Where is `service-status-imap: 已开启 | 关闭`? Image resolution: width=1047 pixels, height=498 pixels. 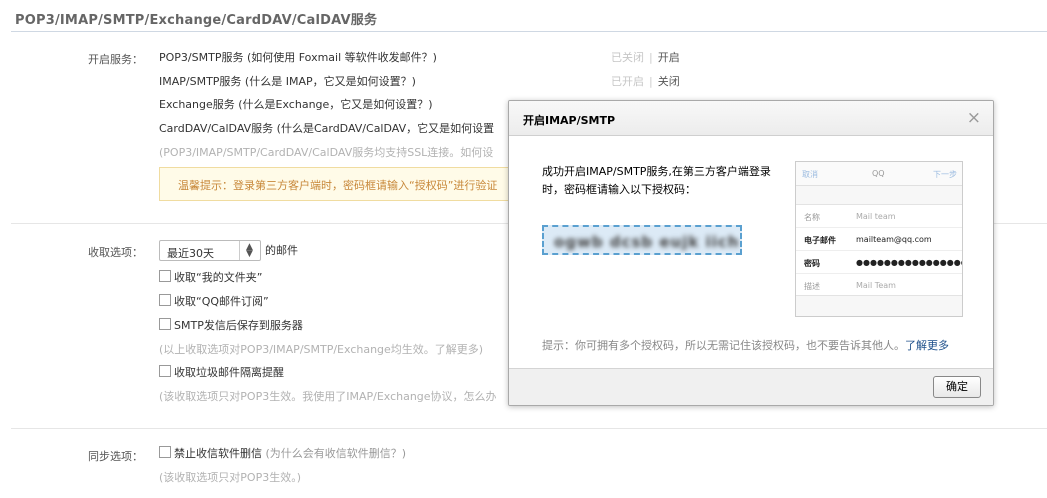
service-status-imap: 已开启 | 关闭 is located at coordinates (645, 81).